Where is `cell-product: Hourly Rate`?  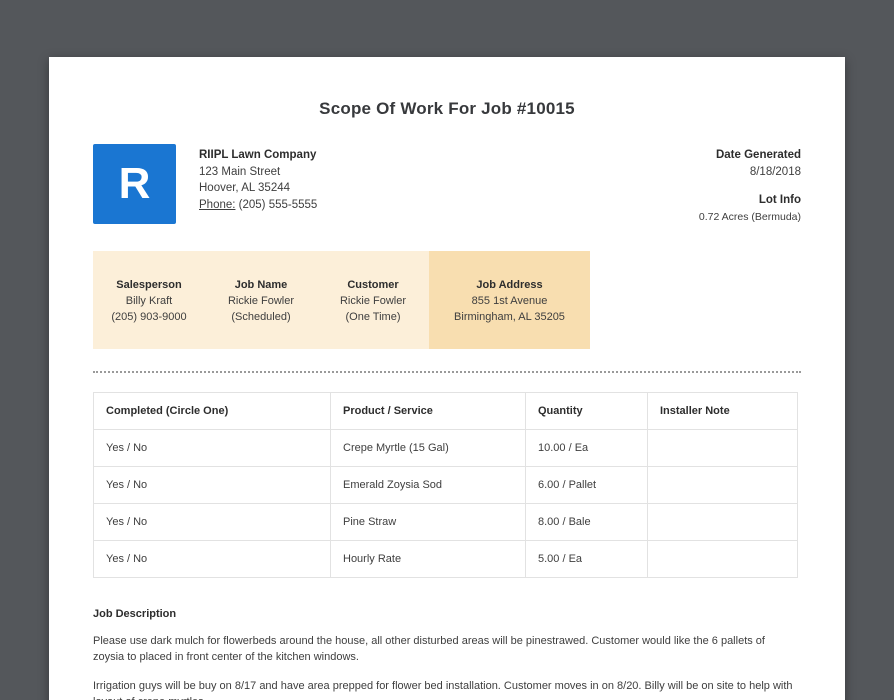
cell-product: Hourly Rate is located at coordinates (428, 559).